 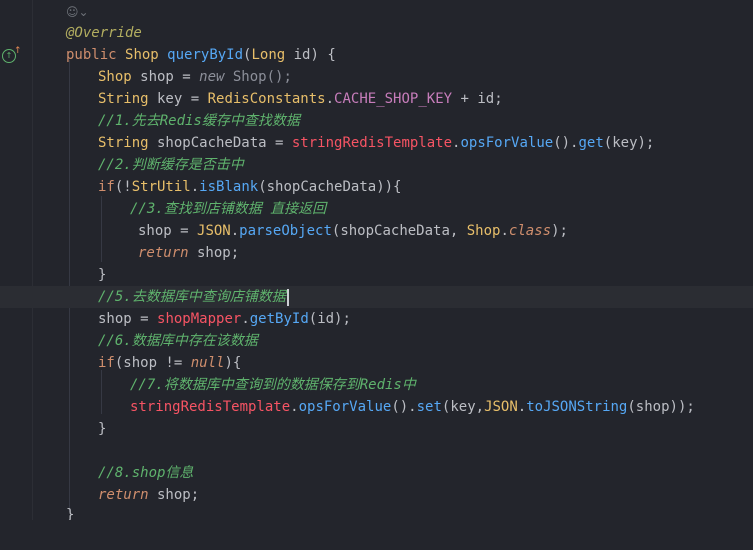 I want to click on code-line: //8.shop信息, so click(x=376, y=473).